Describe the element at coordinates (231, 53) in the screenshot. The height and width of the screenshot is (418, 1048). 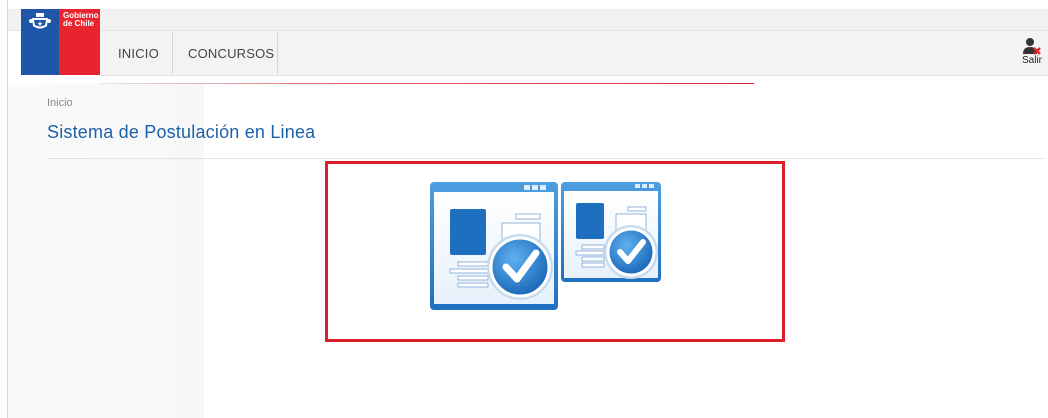
I see `nav-item-concursos: CONCURSOS` at that location.